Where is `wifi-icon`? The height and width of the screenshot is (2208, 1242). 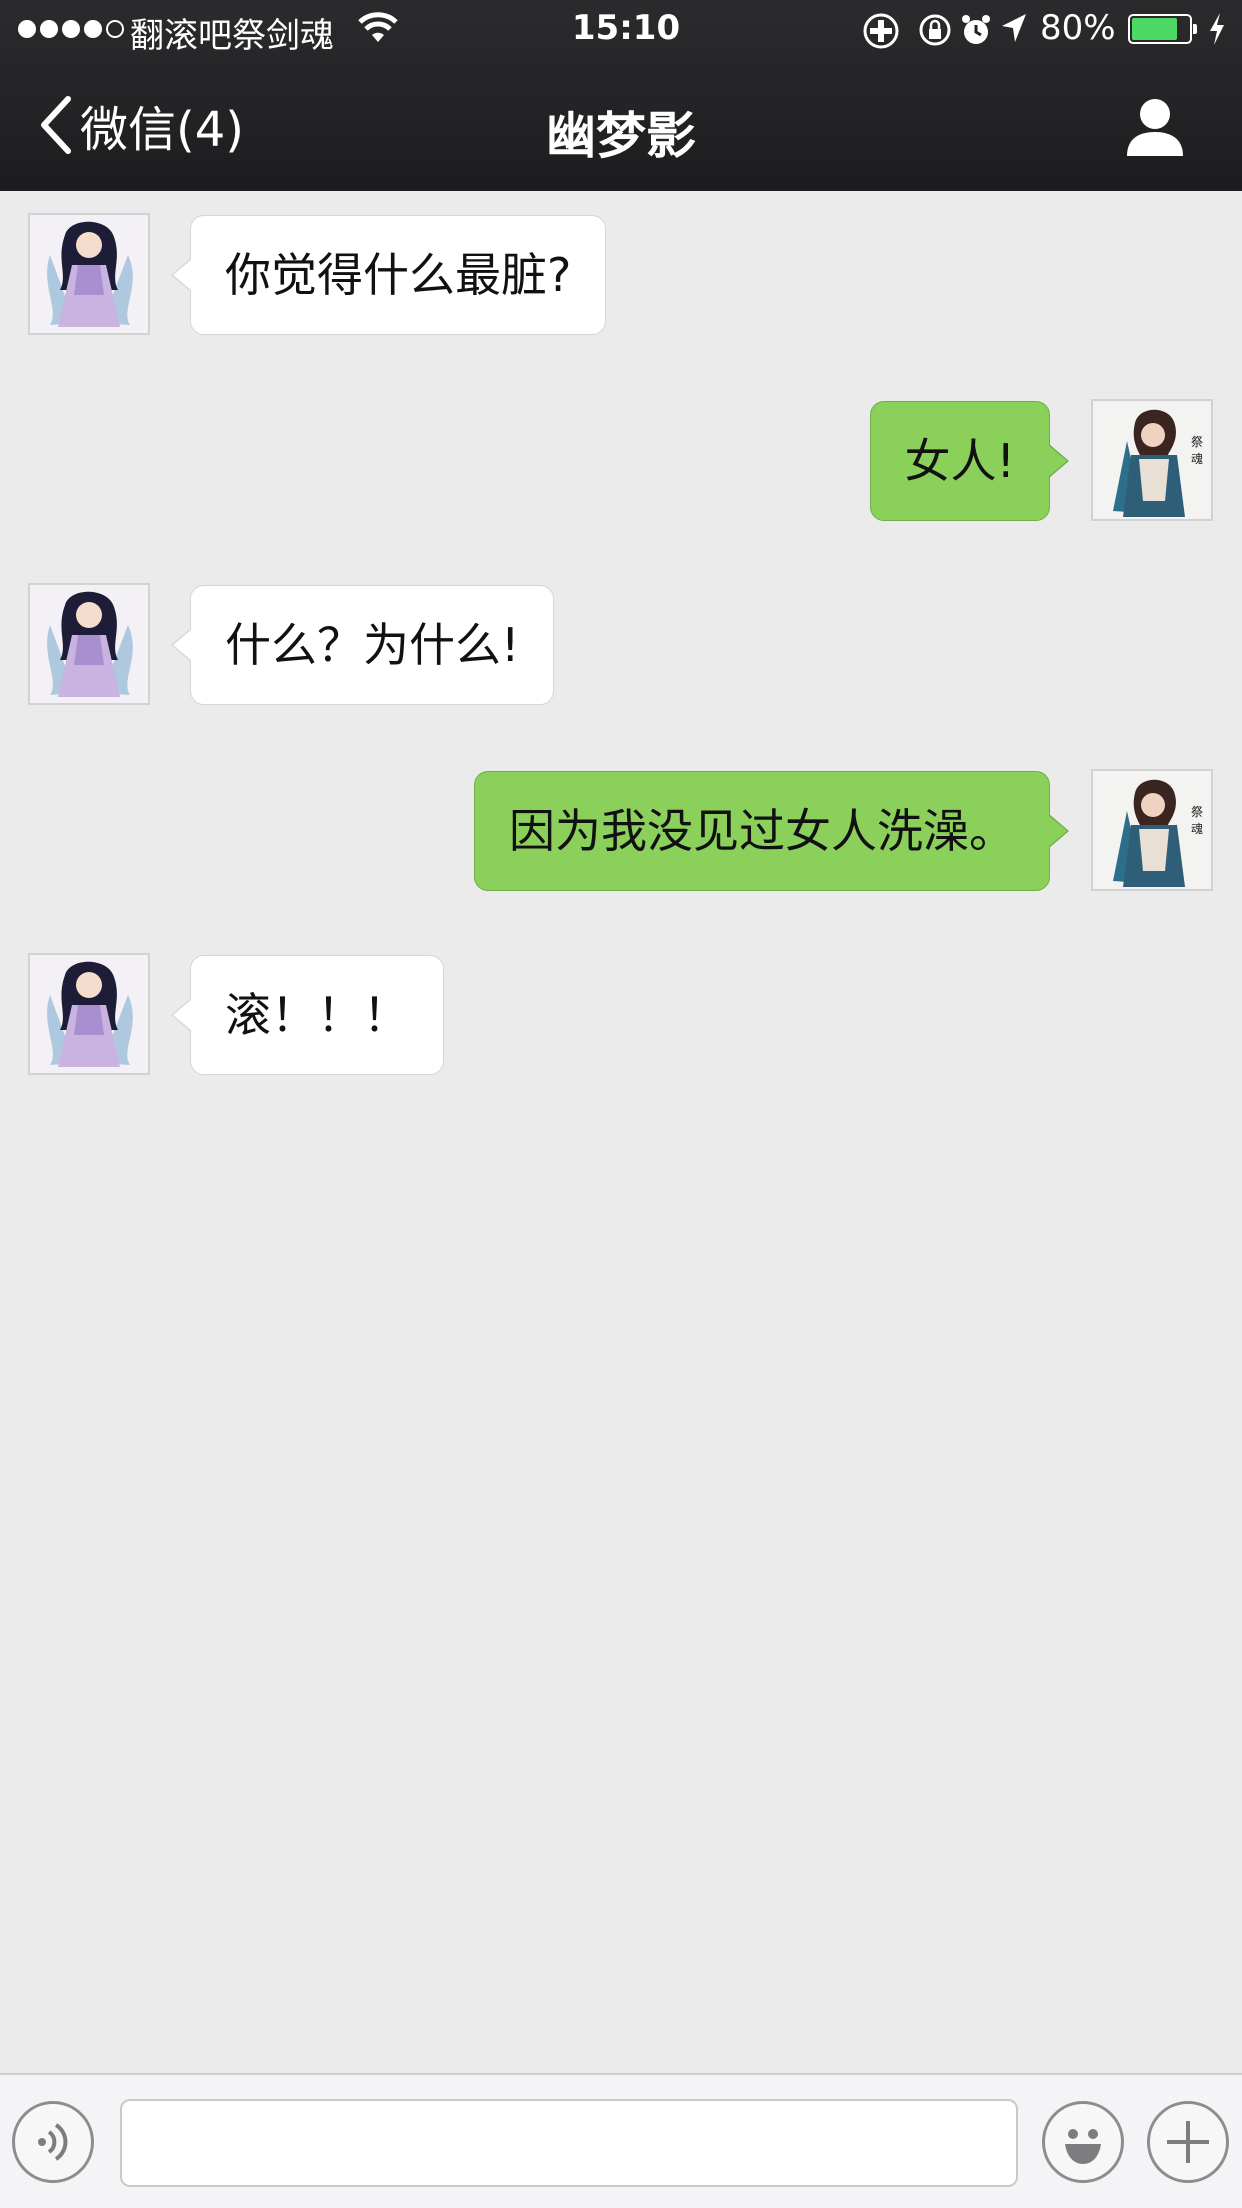
wifi-icon is located at coordinates (378, 27).